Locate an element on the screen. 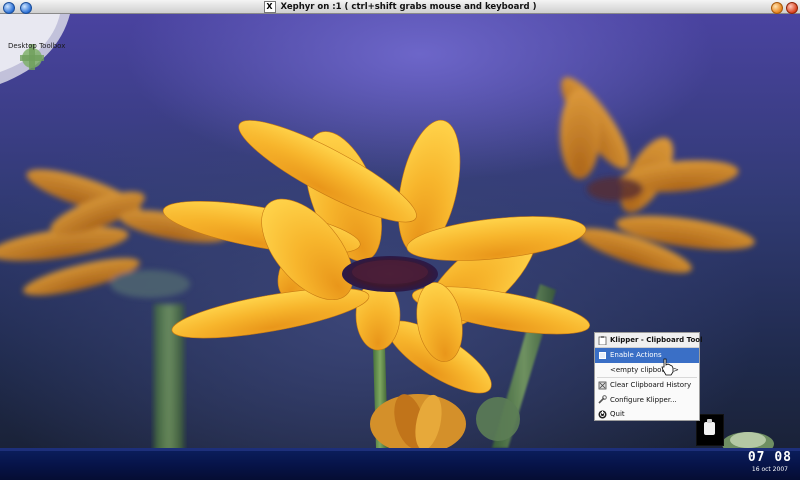 The width and height of the screenshot is (800, 480). menu-item-quit: Quit is located at coordinates (647, 414).